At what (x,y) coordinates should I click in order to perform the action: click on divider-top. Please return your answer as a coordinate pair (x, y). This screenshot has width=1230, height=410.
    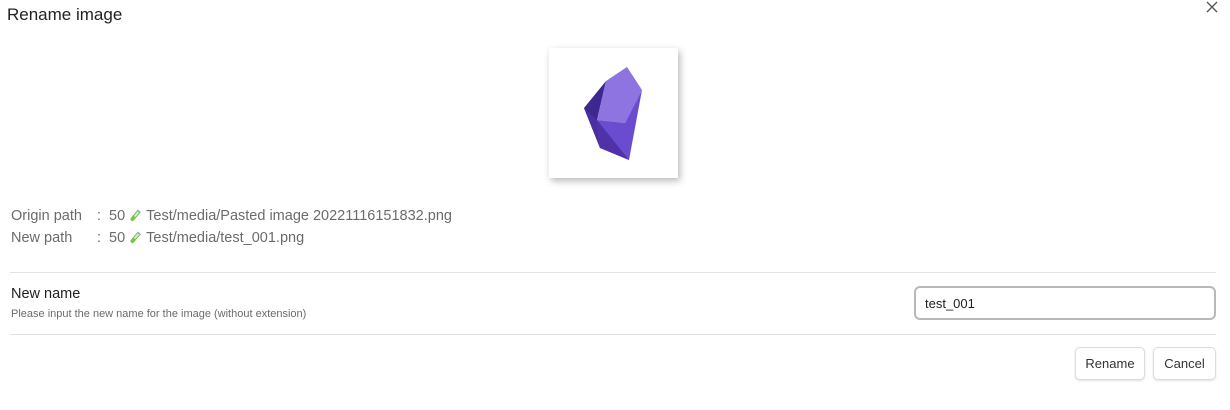
    Looking at the image, I should click on (613, 272).